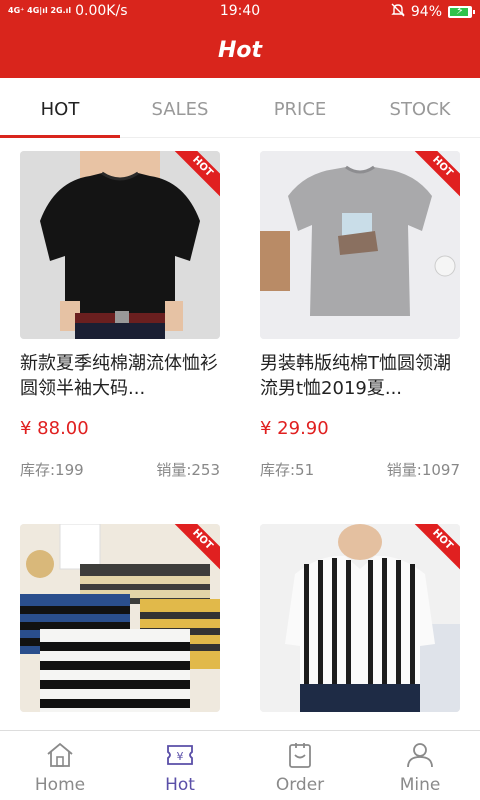 The height and width of the screenshot is (800, 480). What do you see at coordinates (287, 470) in the screenshot?
I see `product-stock: 库存:51` at bounding box center [287, 470].